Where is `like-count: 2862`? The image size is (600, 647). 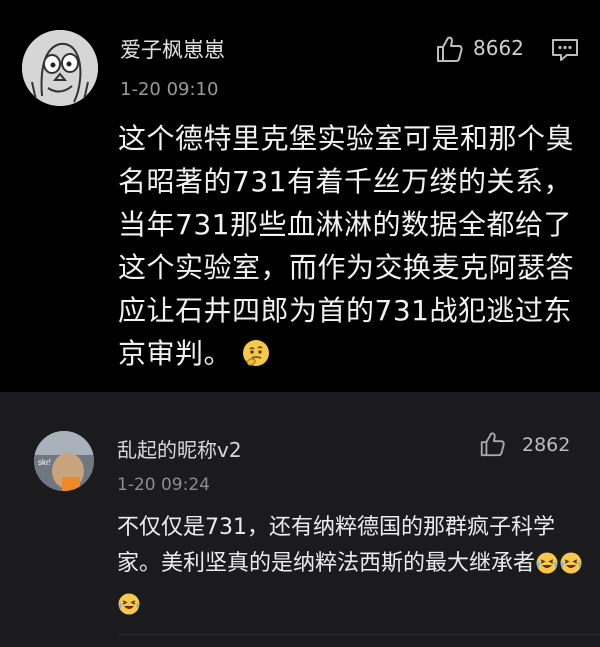 like-count: 2862 is located at coordinates (546, 445).